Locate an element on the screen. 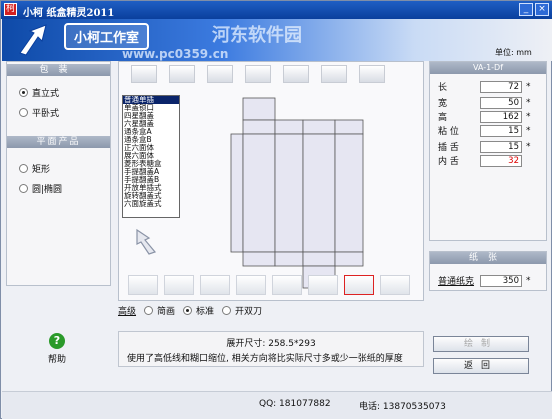 Image resolution: width=552 pixels, height=419 pixels. paper-weight-row: 普通纸克 350 * is located at coordinates (492, 280).